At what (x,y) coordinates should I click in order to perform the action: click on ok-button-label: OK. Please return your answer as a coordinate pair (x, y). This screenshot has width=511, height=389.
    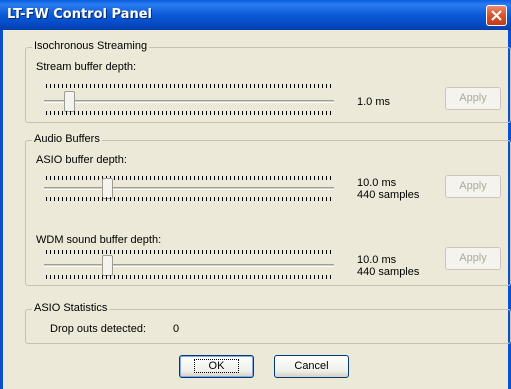
    Looking at the image, I should click on (216, 366).